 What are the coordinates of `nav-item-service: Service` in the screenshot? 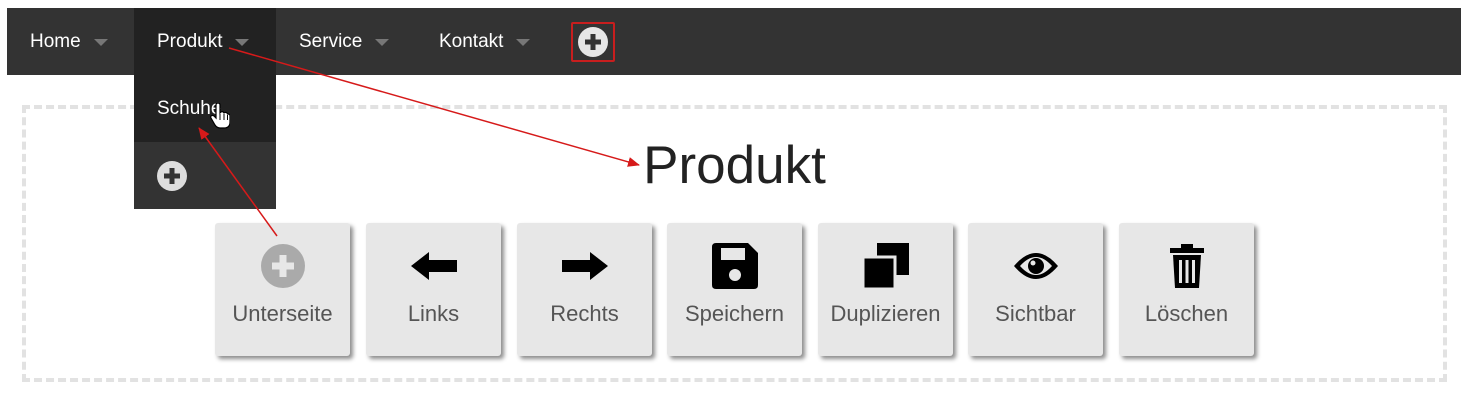 It's located at (344, 41).